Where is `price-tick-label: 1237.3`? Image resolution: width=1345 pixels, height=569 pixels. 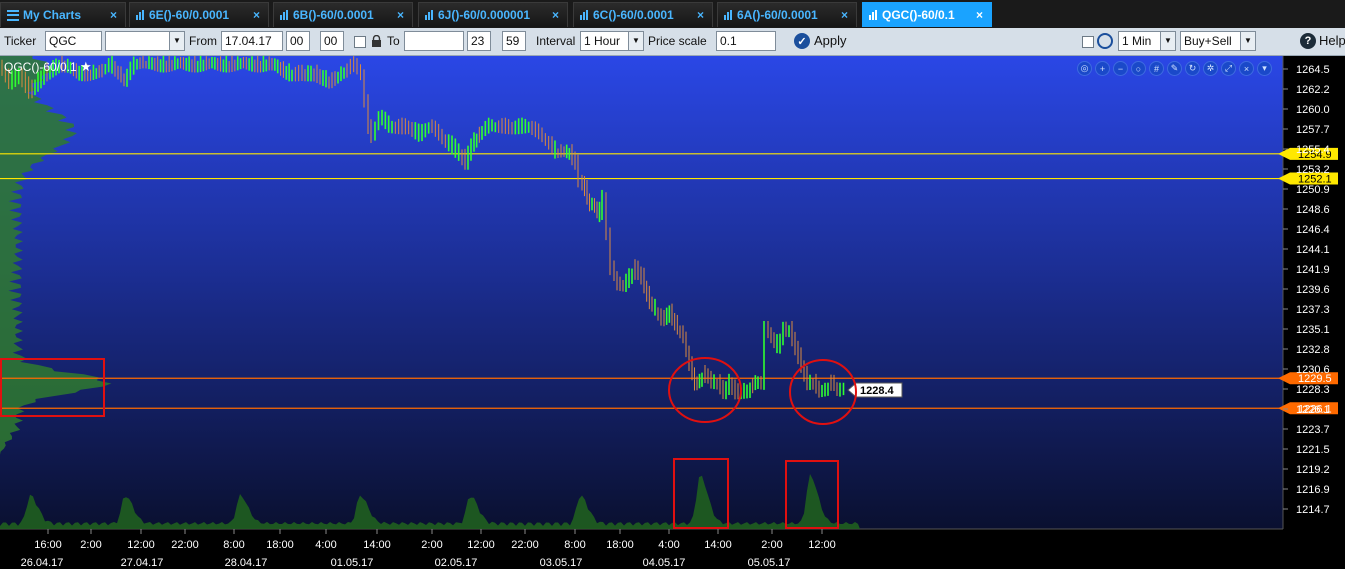
price-tick-label: 1237.3 is located at coordinates (1313, 310).